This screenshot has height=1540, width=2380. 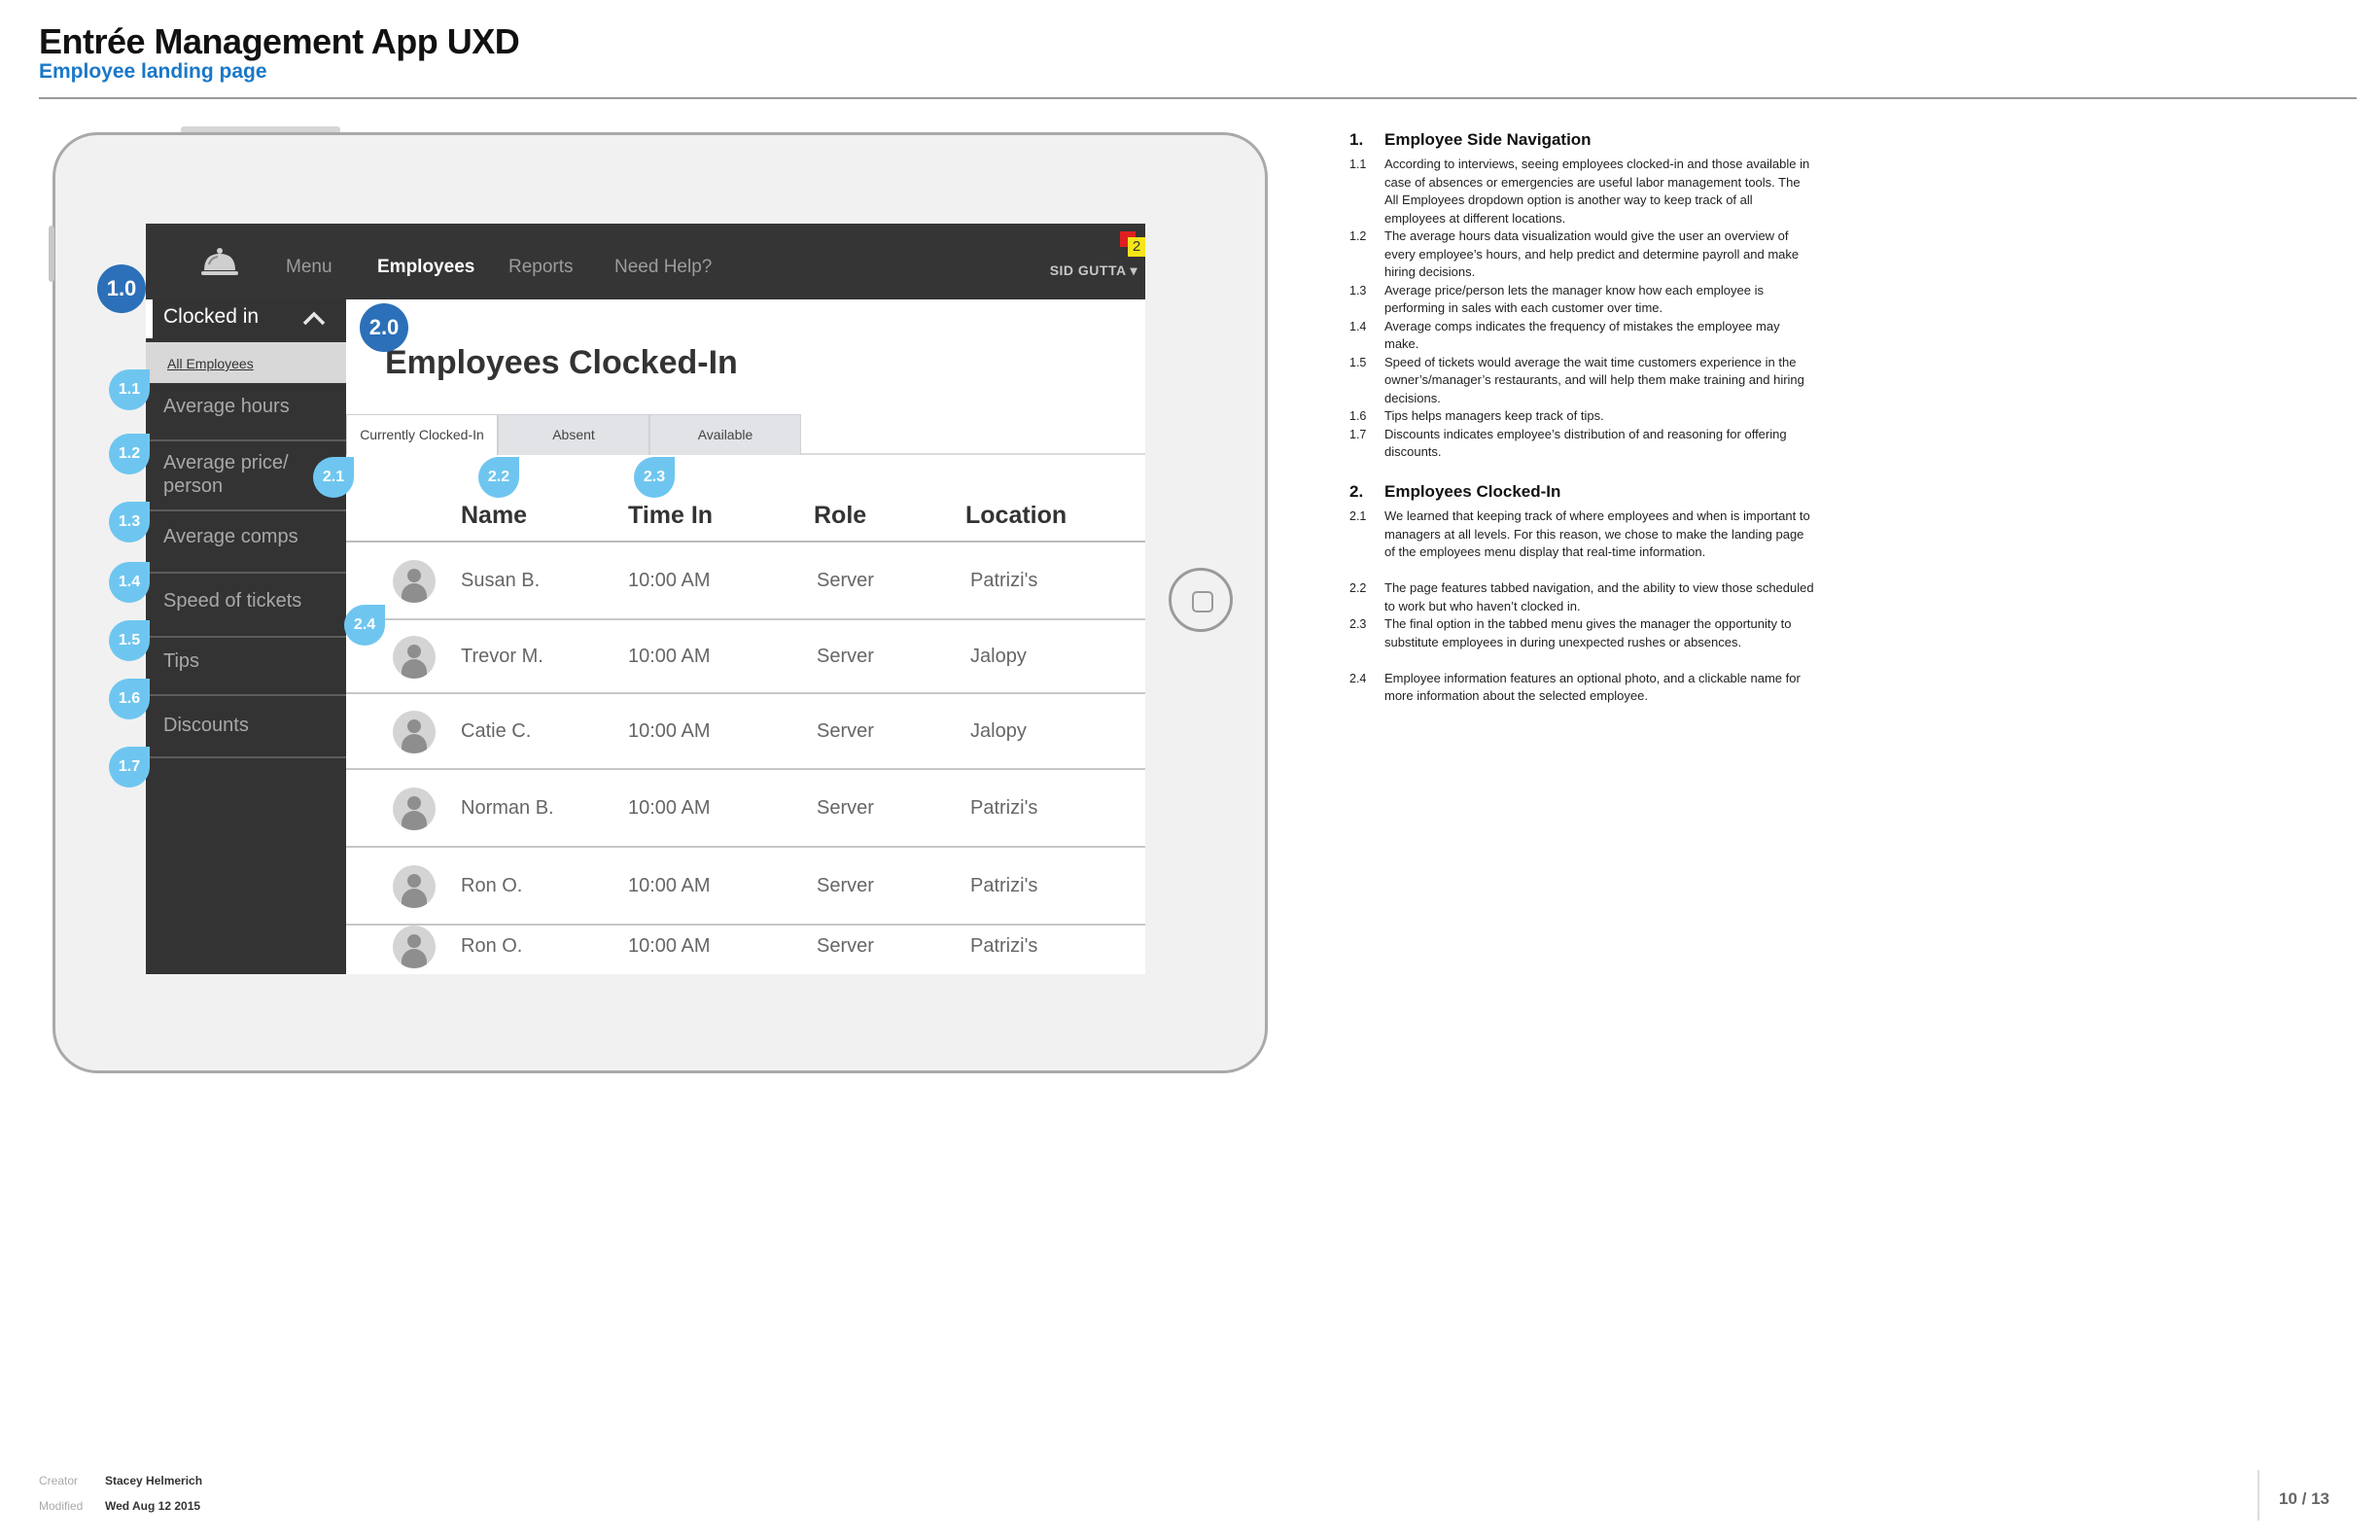 I want to click on service-bell-icon, so click(x=219, y=262).